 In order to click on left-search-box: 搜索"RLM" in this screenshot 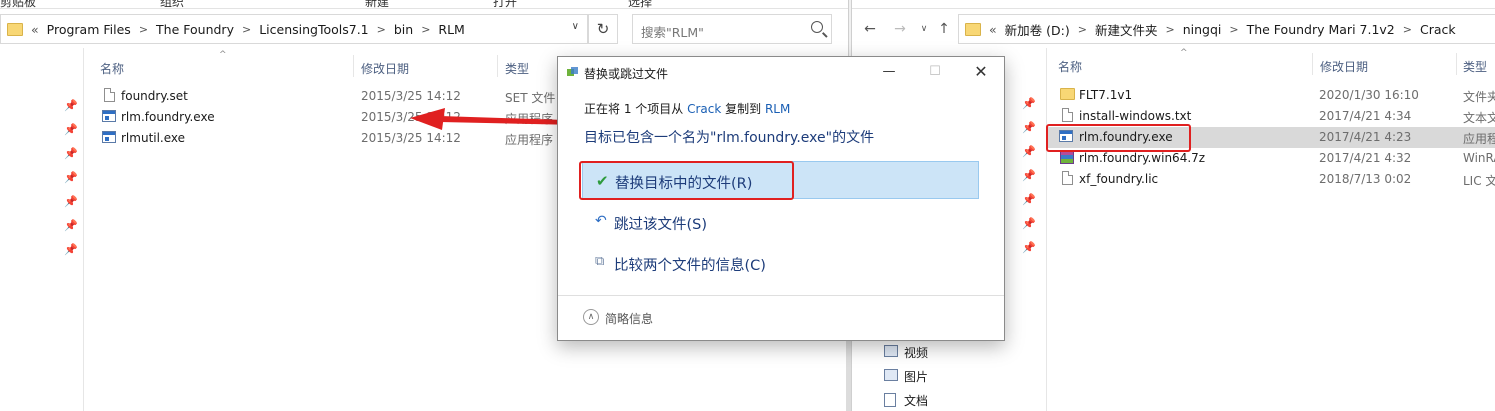, I will do `click(732, 29)`.